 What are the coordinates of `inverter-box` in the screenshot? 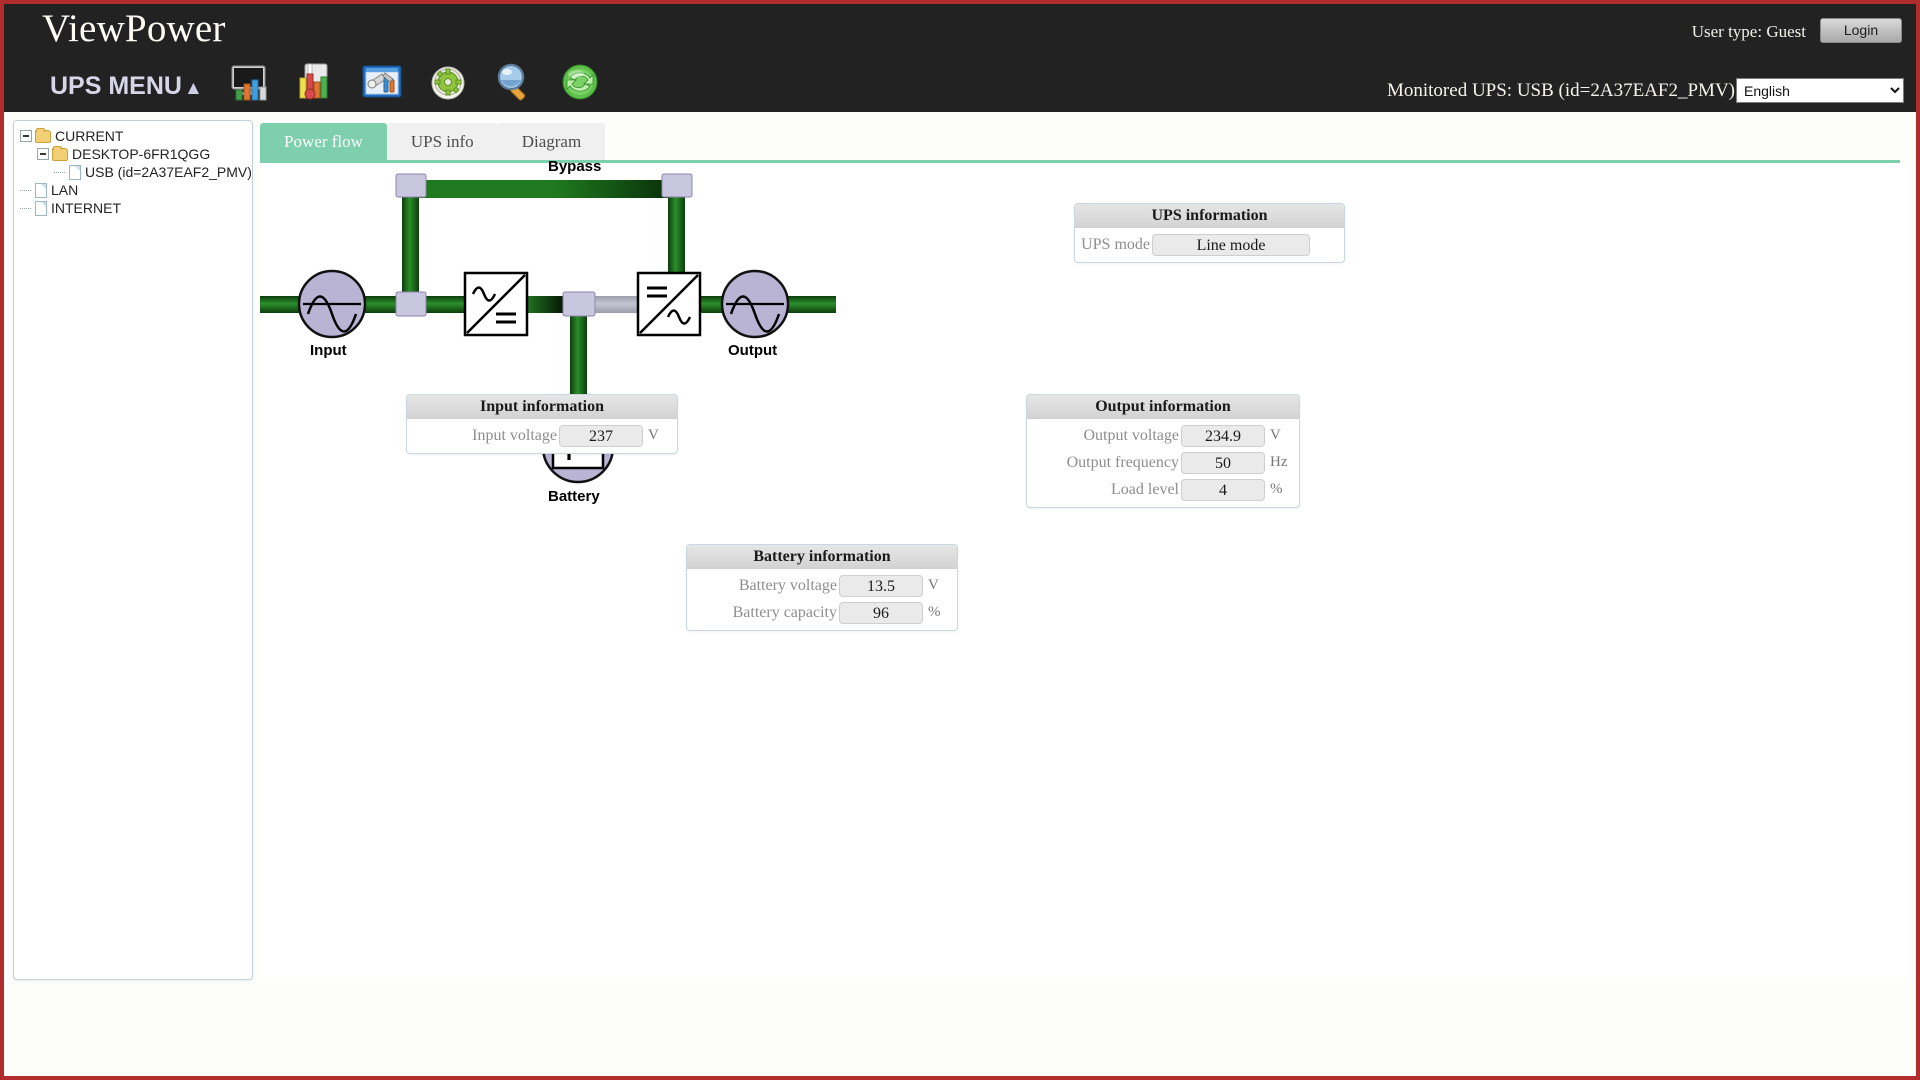 It's located at (669, 304).